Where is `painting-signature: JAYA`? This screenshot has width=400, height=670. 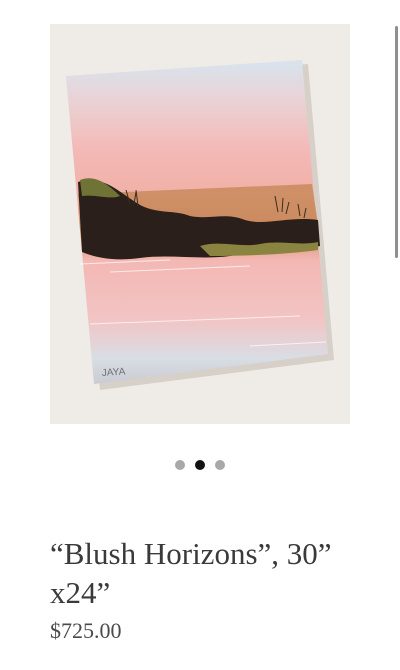 painting-signature: JAYA is located at coordinates (113, 372).